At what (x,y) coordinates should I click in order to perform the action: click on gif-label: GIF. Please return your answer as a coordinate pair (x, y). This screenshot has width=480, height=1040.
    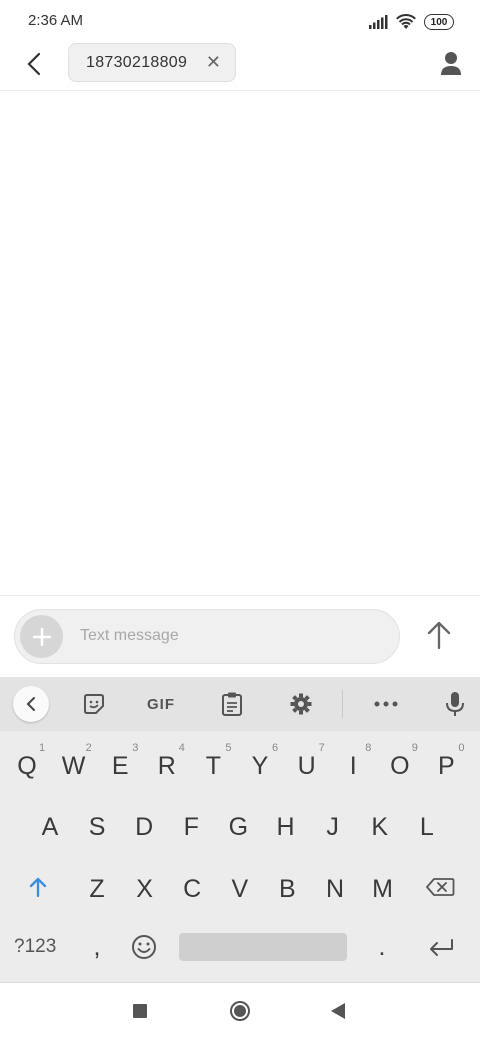
    Looking at the image, I should click on (161, 704).